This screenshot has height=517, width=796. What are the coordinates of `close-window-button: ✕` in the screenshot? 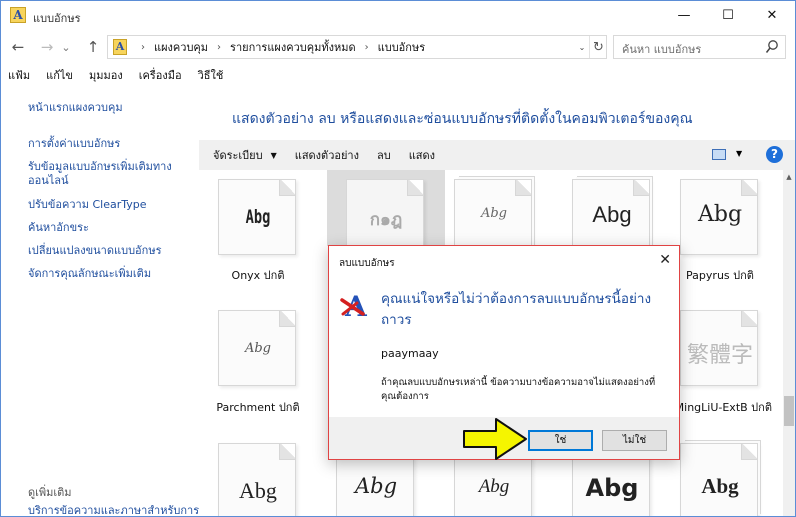 It's located at (772, 15).